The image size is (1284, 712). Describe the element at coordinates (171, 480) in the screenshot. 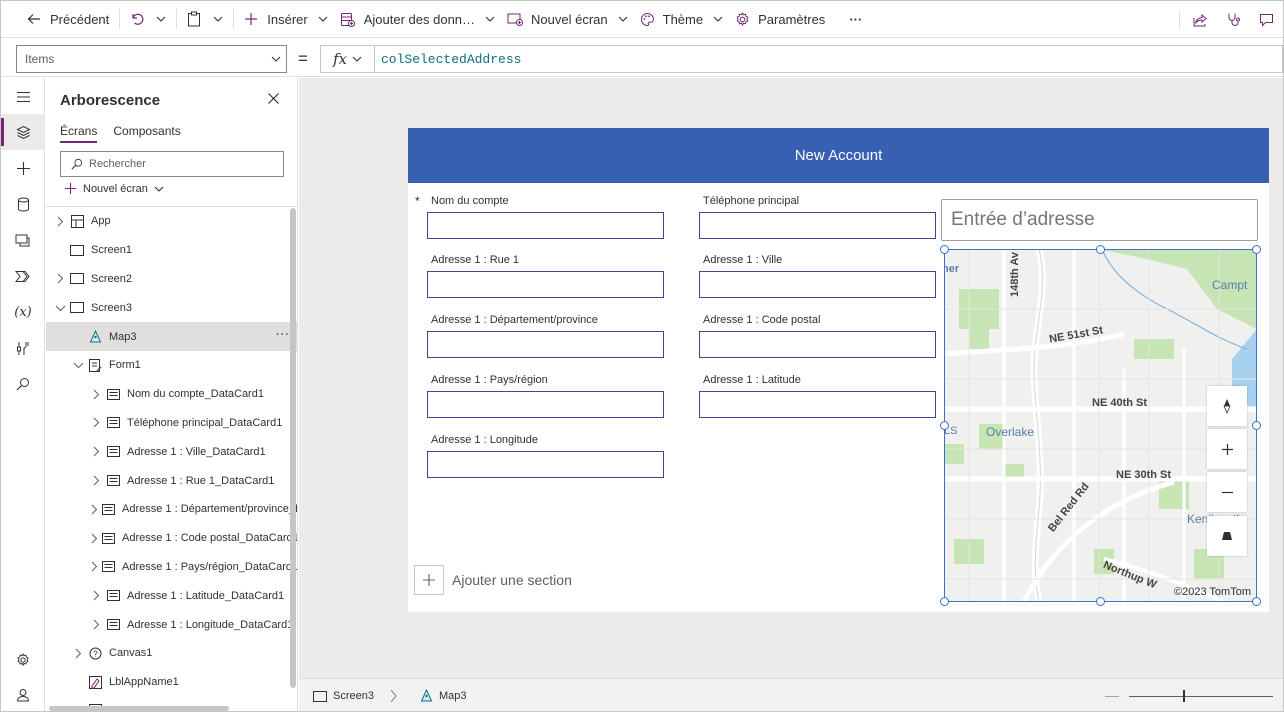

I see `tree-node: Adresse 1 : Rue 1_DataCard1` at that location.